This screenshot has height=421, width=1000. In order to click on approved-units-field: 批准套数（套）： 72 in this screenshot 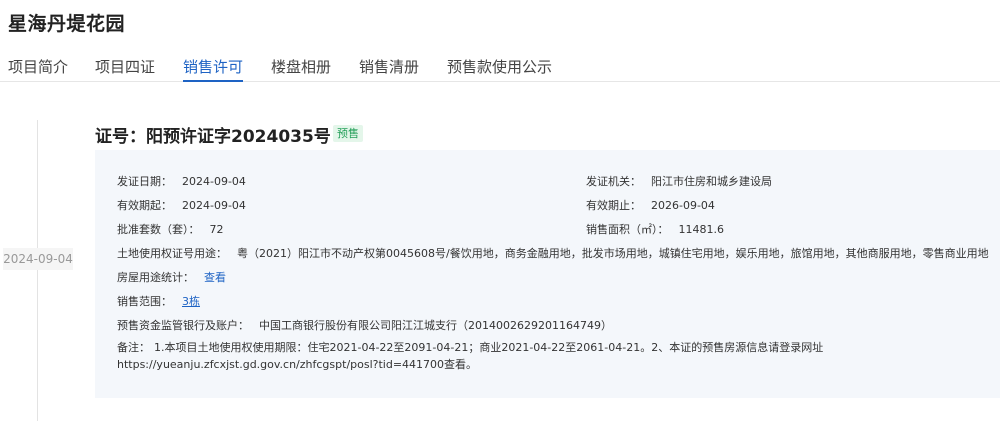, I will do `click(170, 229)`.